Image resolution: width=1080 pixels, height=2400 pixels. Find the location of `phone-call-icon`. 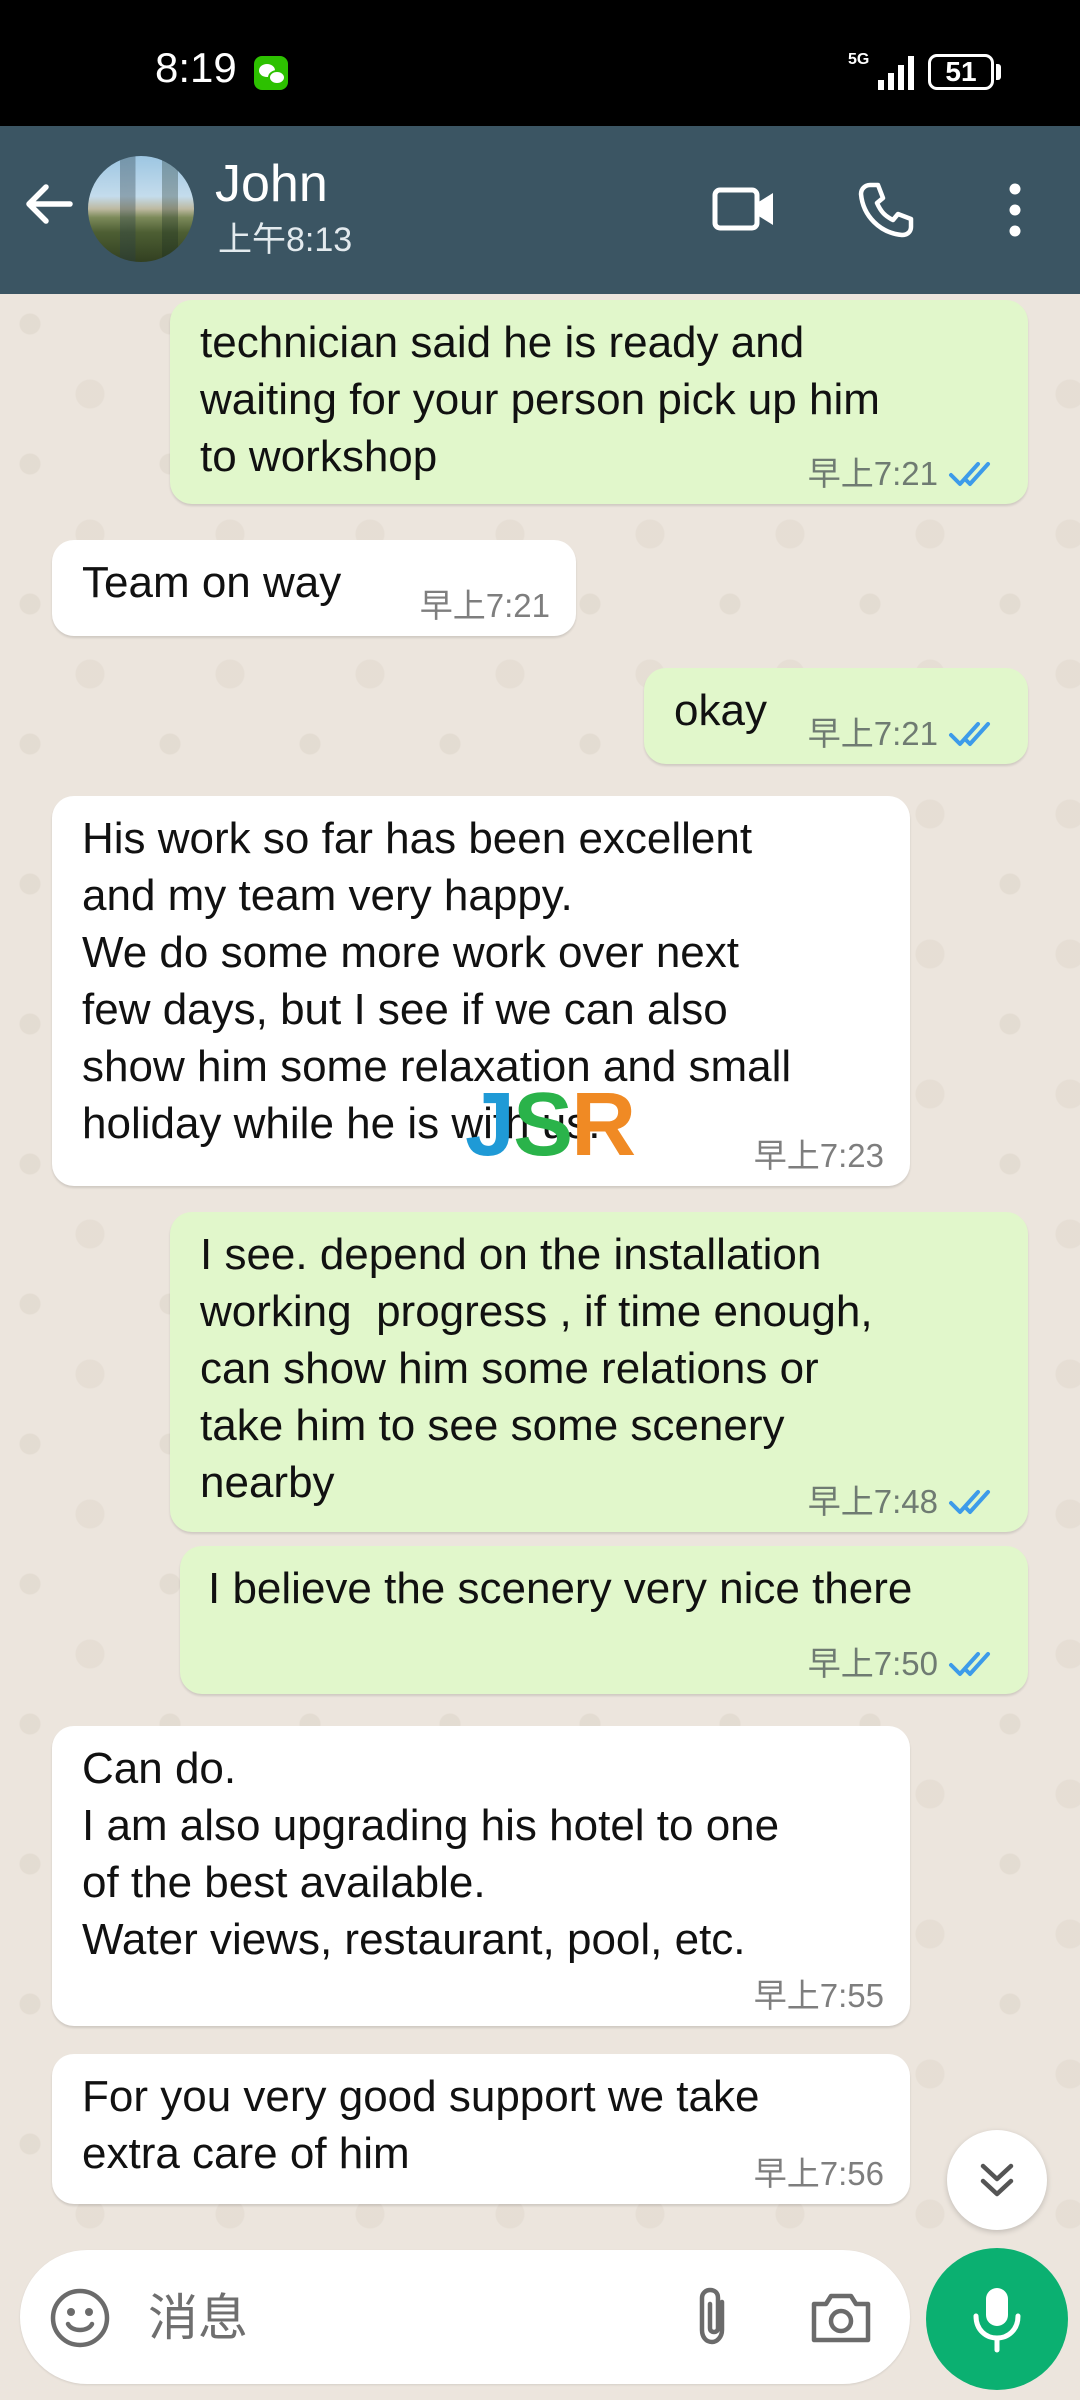

phone-call-icon is located at coordinates (886, 210).